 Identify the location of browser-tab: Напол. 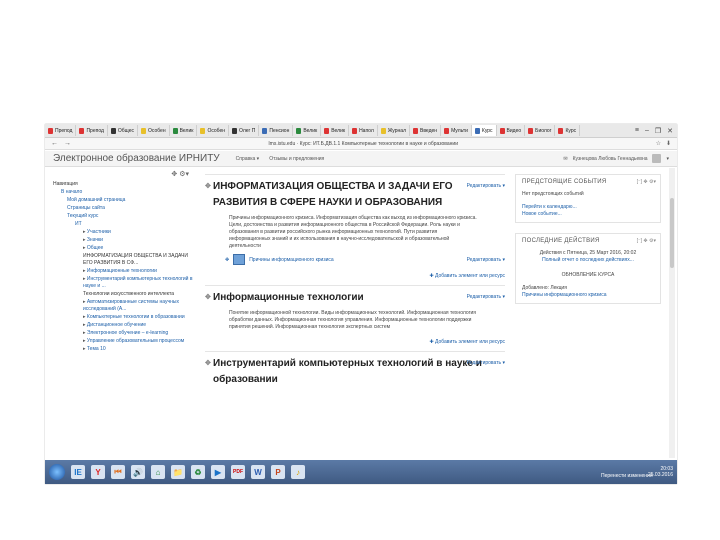
(363, 130).